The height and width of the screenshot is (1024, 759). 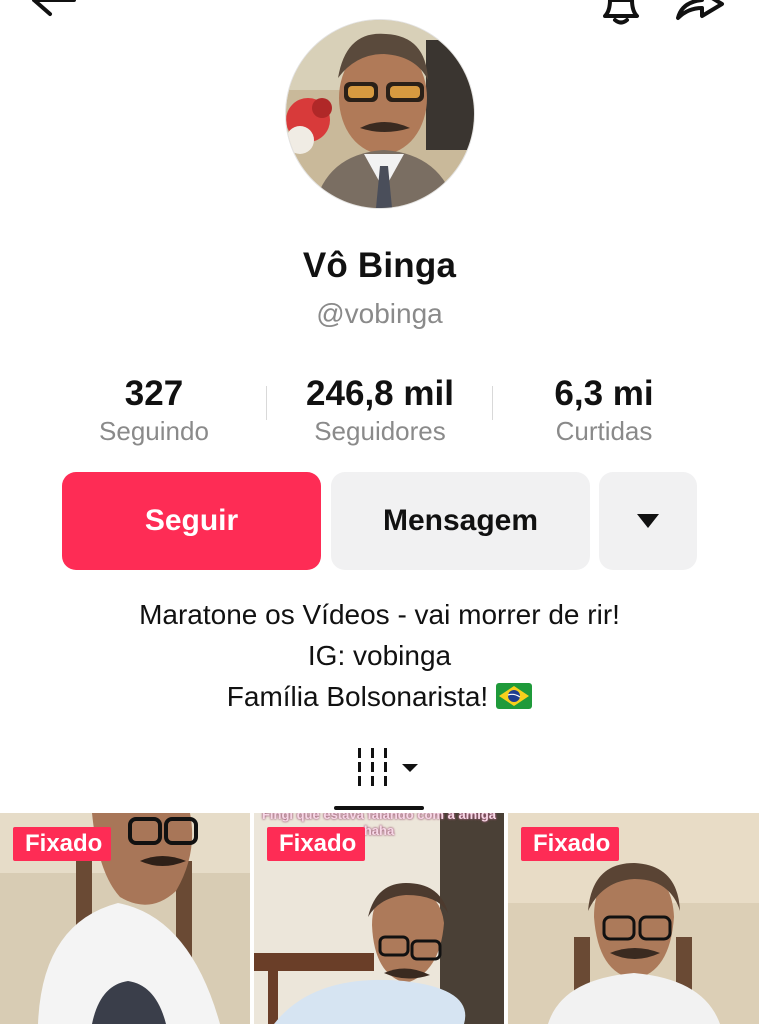 What do you see at coordinates (379, 313) in the screenshot?
I see `username: @vobinga` at bounding box center [379, 313].